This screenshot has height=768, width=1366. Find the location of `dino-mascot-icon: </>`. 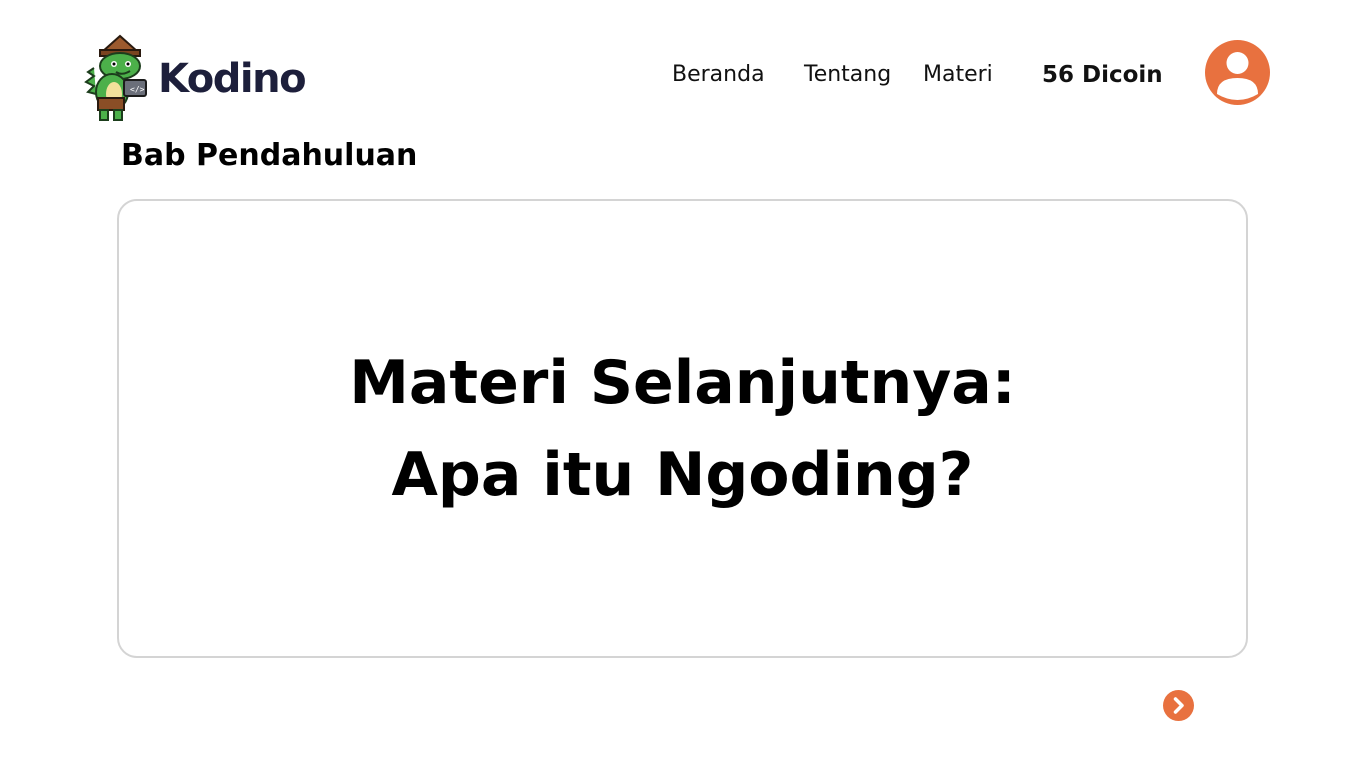

dino-mascot-icon: </> is located at coordinates (115, 77).